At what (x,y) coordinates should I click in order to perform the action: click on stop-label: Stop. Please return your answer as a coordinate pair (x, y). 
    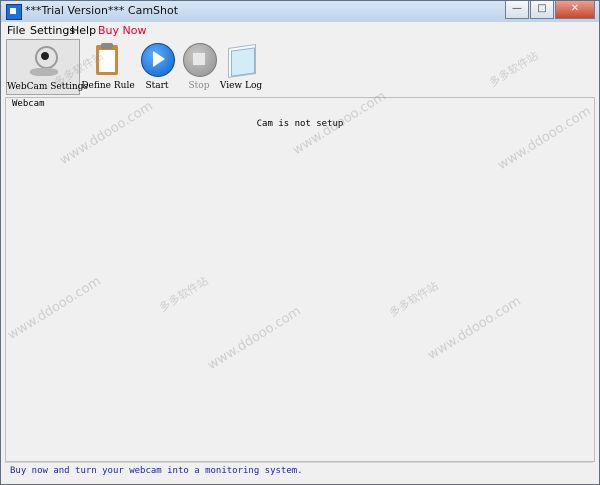
    Looking at the image, I should click on (199, 86).